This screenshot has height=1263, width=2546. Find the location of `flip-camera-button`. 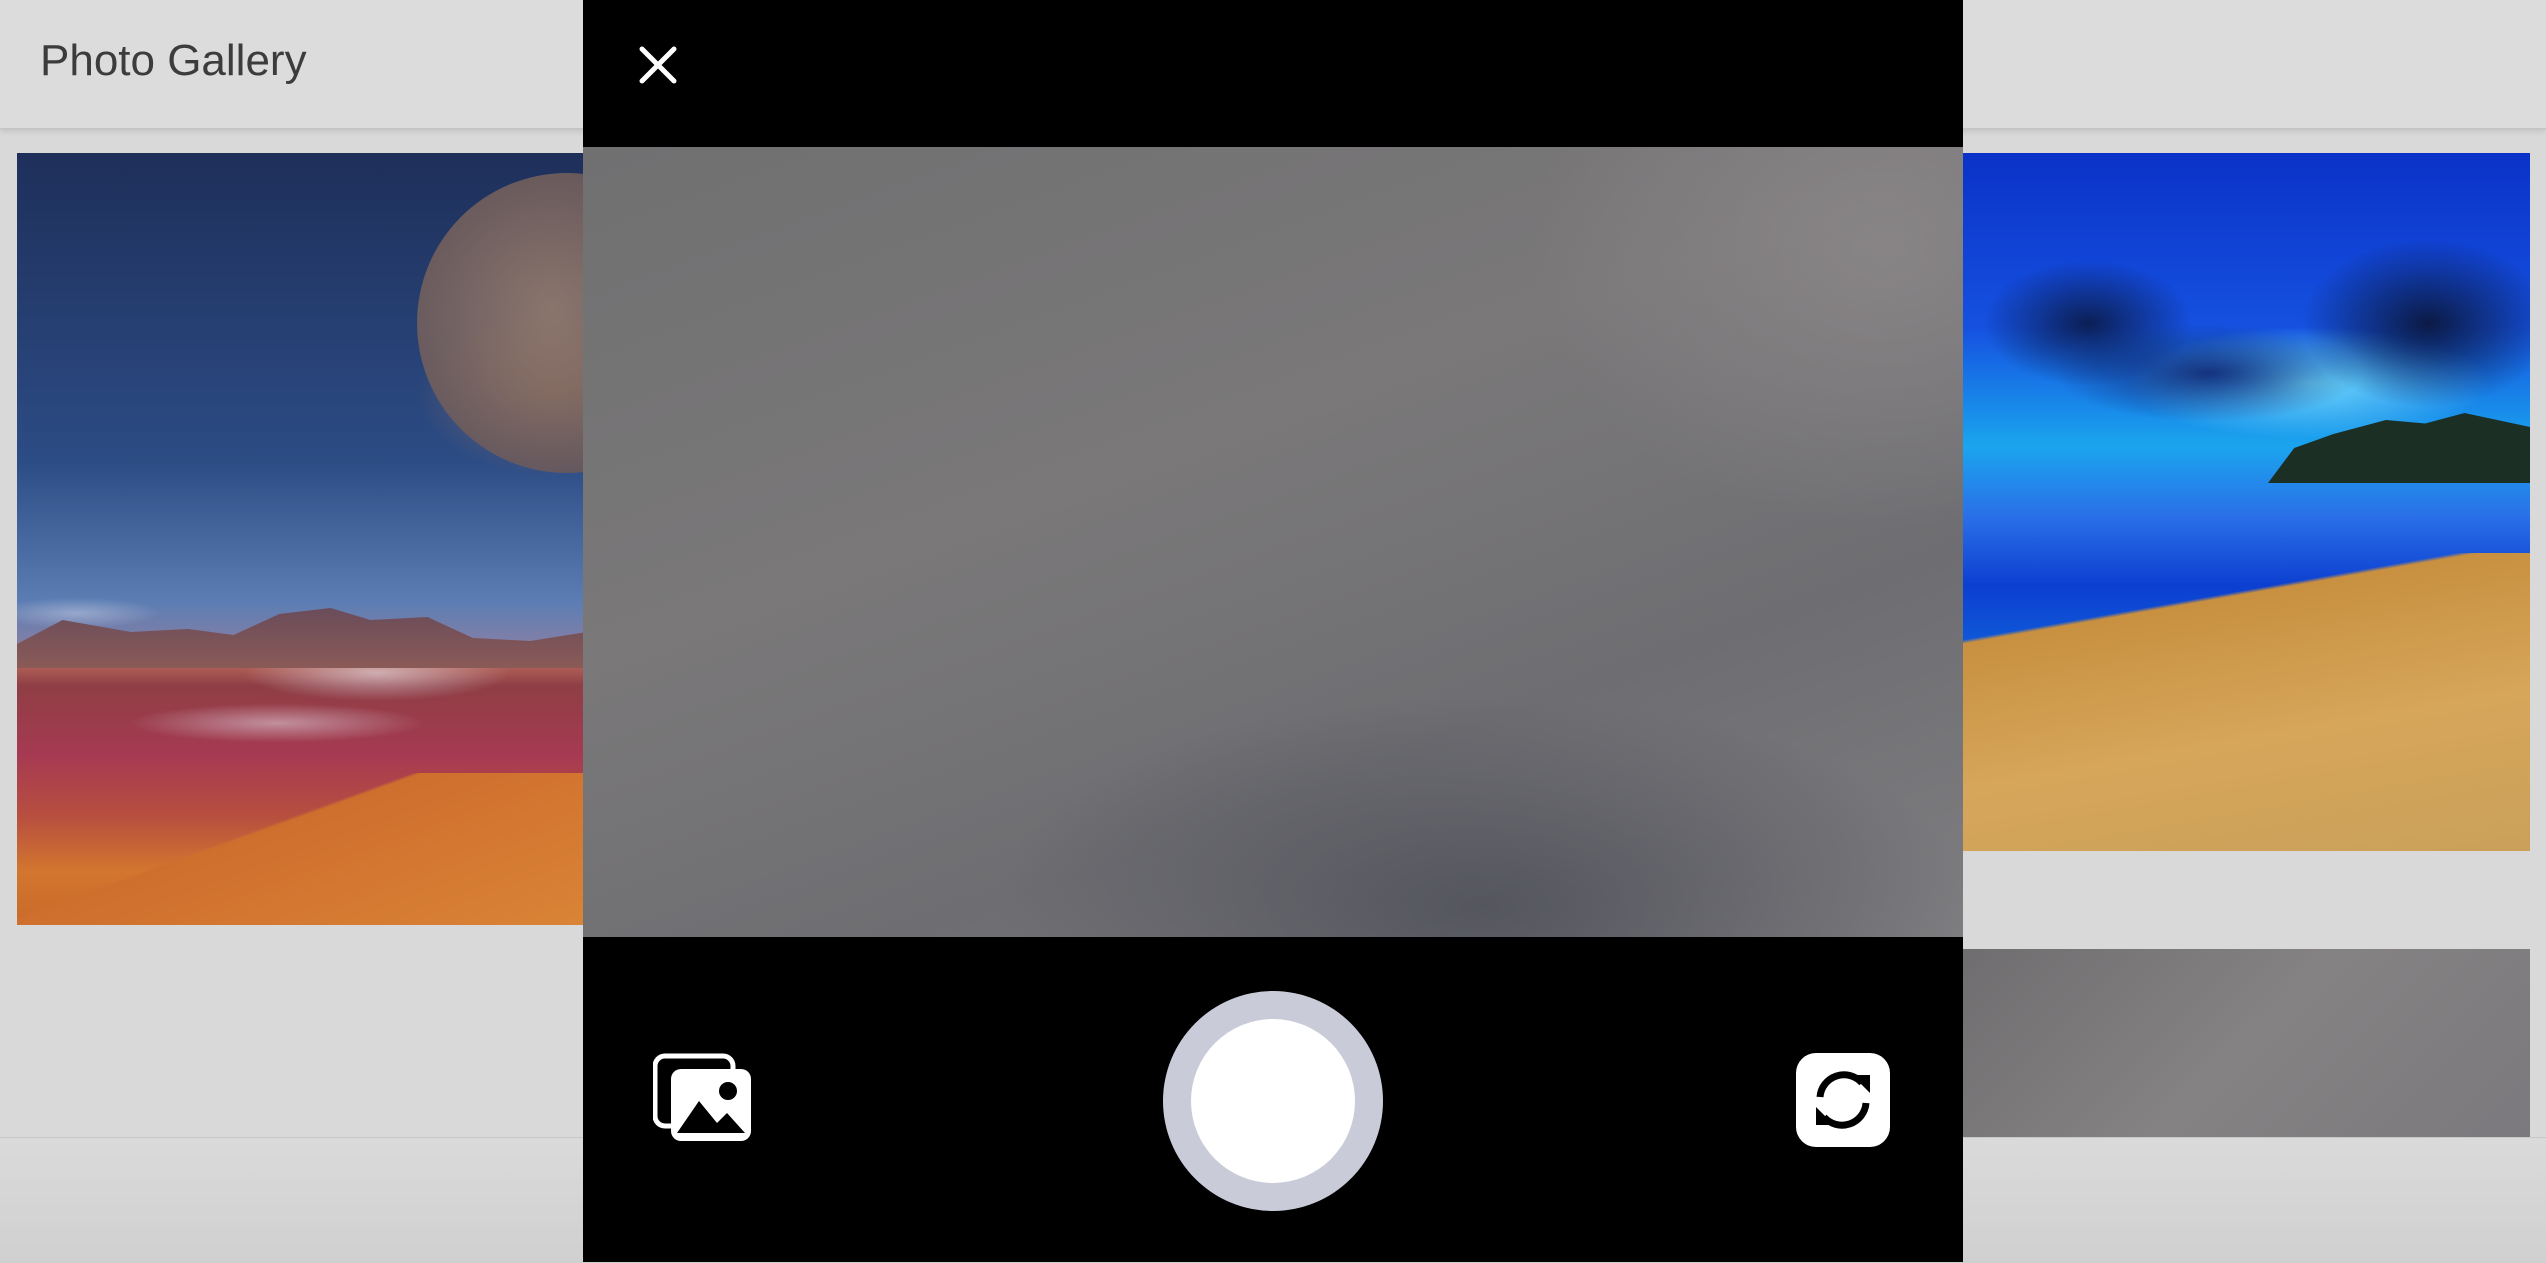

flip-camera-button is located at coordinates (1843, 1100).